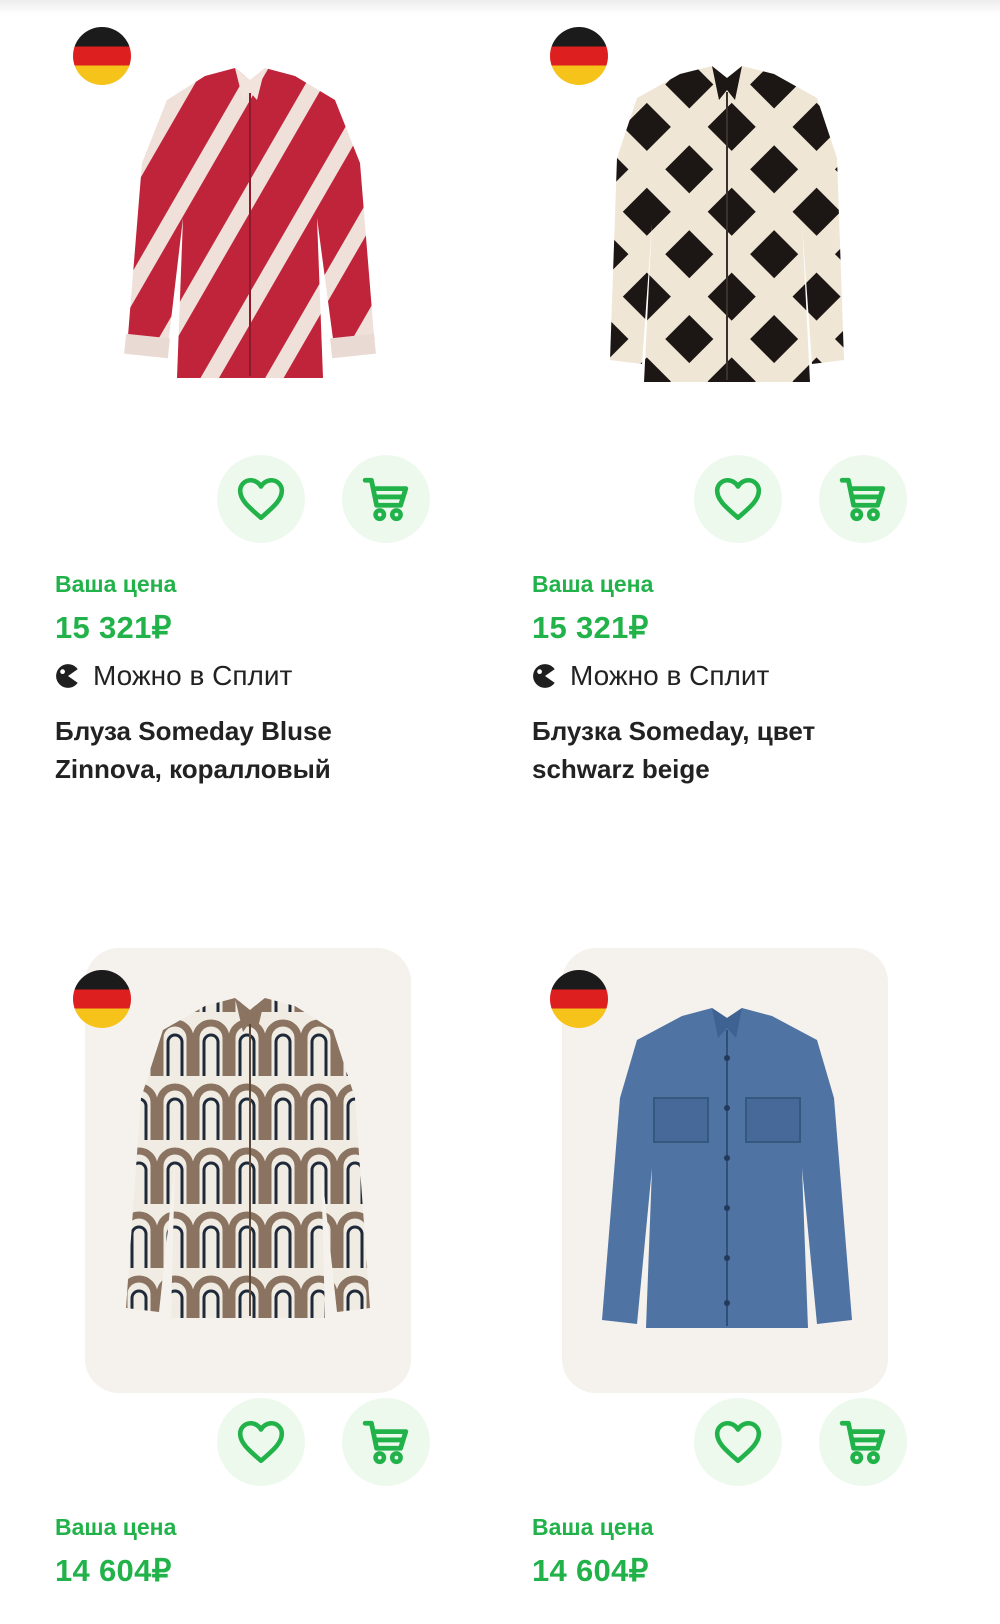 Image resolution: width=1000 pixels, height=1624 pixels. I want to click on product-title-line: Блуза Someday Bluse, so click(193, 731).